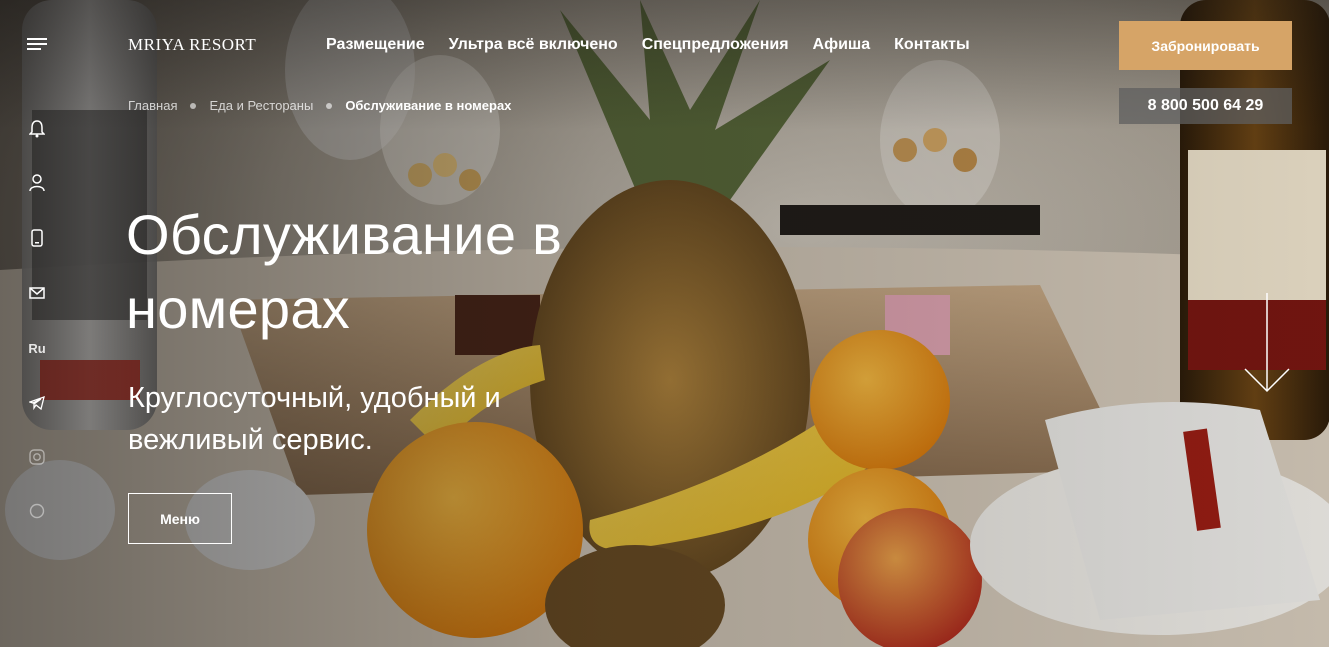 The height and width of the screenshot is (647, 1329). What do you see at coordinates (37, 403) in the screenshot?
I see `telegram-icon` at bounding box center [37, 403].